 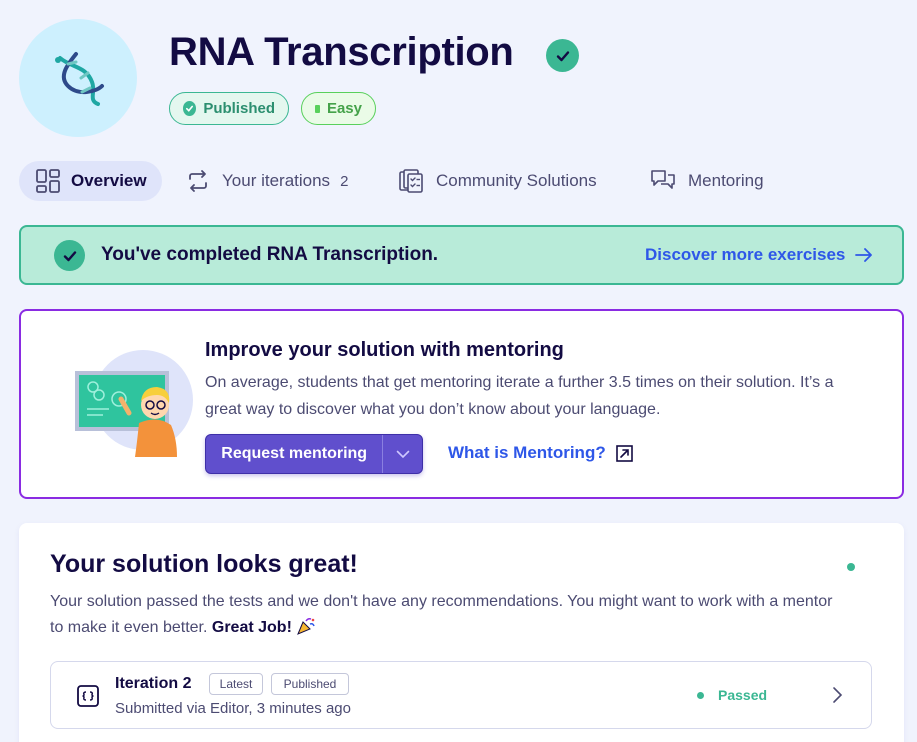 I want to click on party-popper-icon, so click(x=306, y=627).